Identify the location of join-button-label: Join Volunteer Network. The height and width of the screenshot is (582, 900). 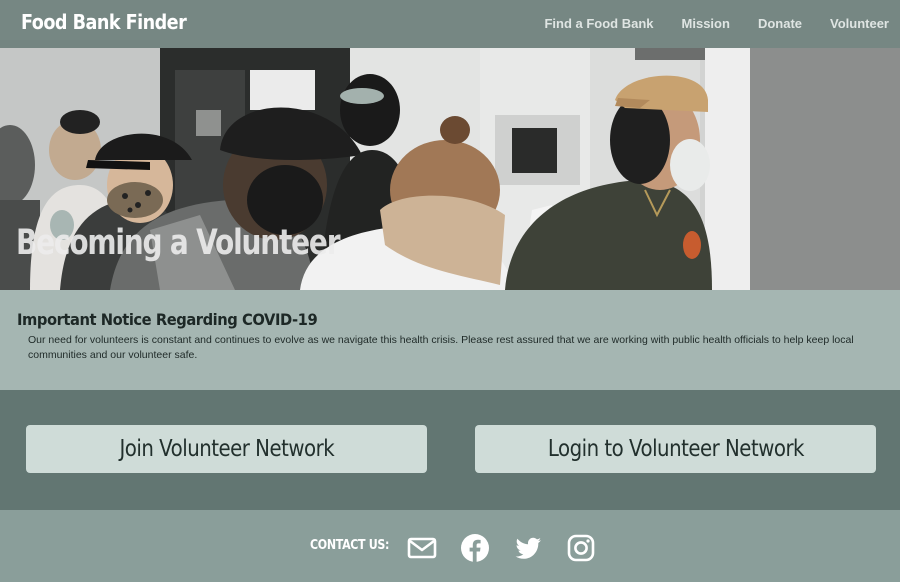
(226, 449).